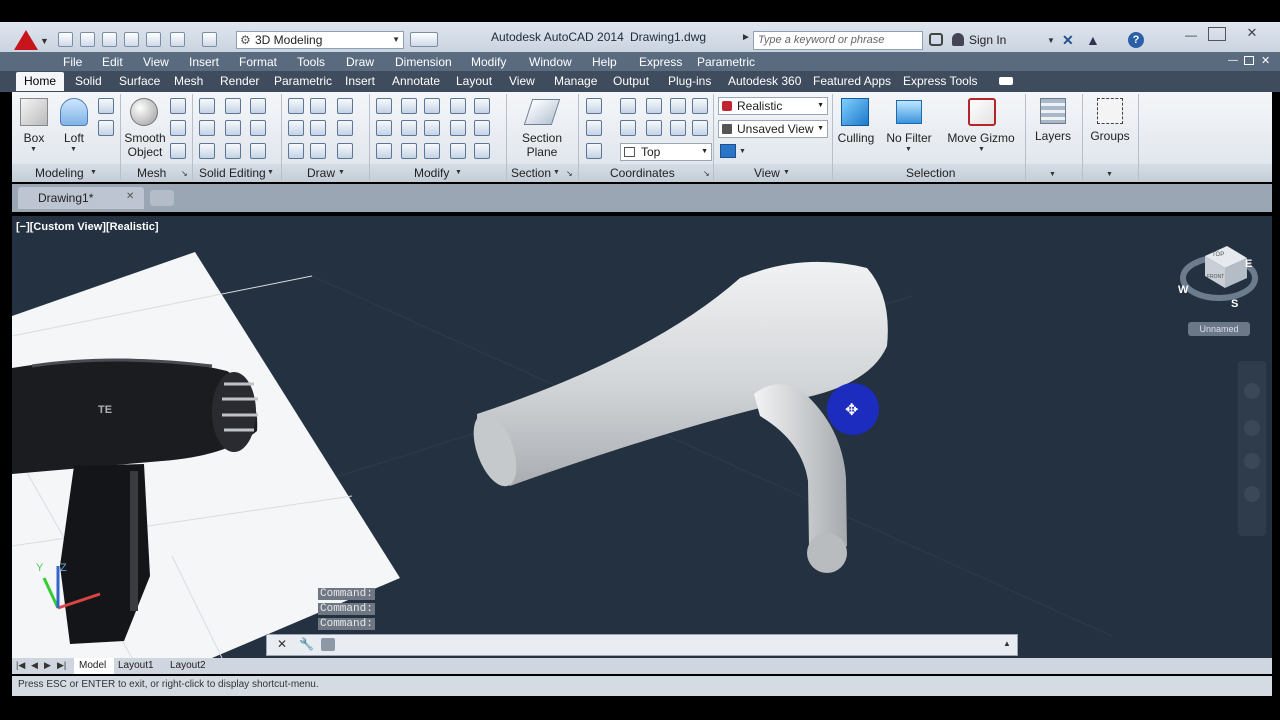 The width and height of the screenshot is (1280, 720). I want to click on ucs-y-icon, so click(654, 106).